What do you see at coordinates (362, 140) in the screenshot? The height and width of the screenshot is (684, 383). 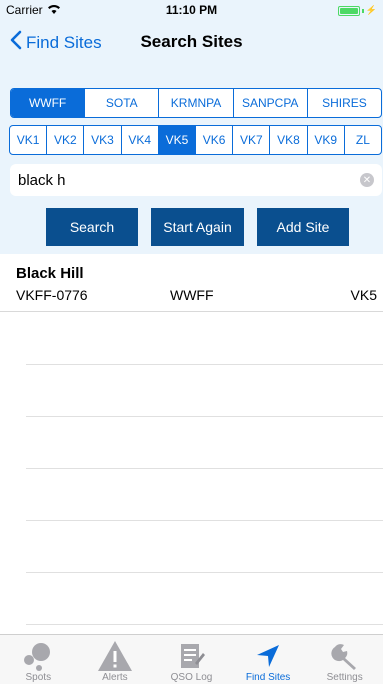 I see `segment-zl: ZL` at bounding box center [362, 140].